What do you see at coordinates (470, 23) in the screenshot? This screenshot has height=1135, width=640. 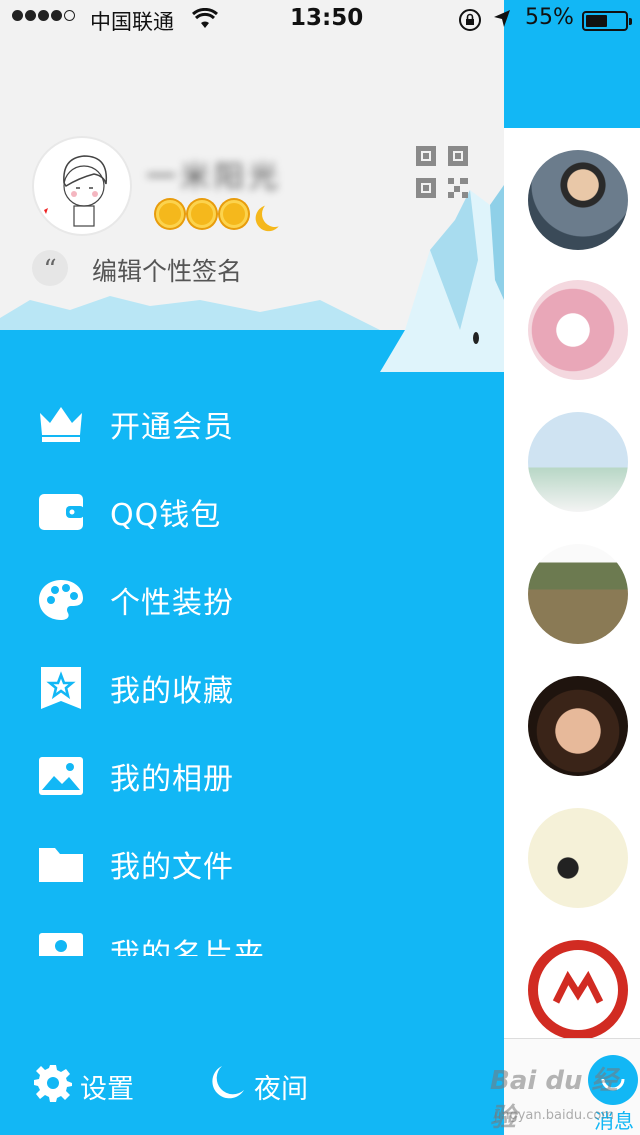 I see `rotation-lock-icon` at bounding box center [470, 23].